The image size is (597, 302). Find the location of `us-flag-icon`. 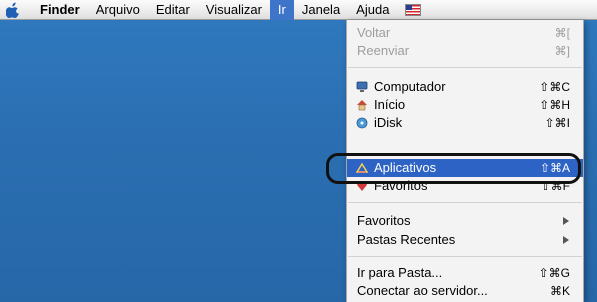

us-flag-icon is located at coordinates (413, 9).